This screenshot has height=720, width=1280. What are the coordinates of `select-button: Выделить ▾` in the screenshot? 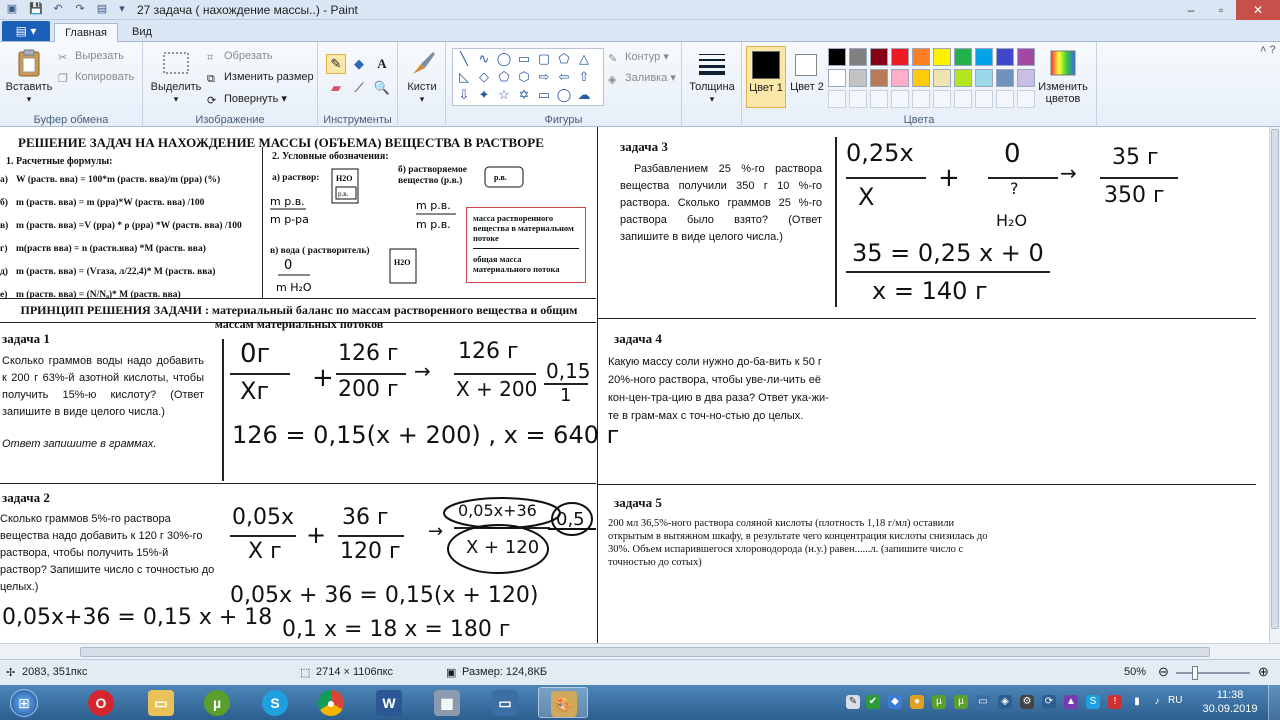 It's located at (176, 76).